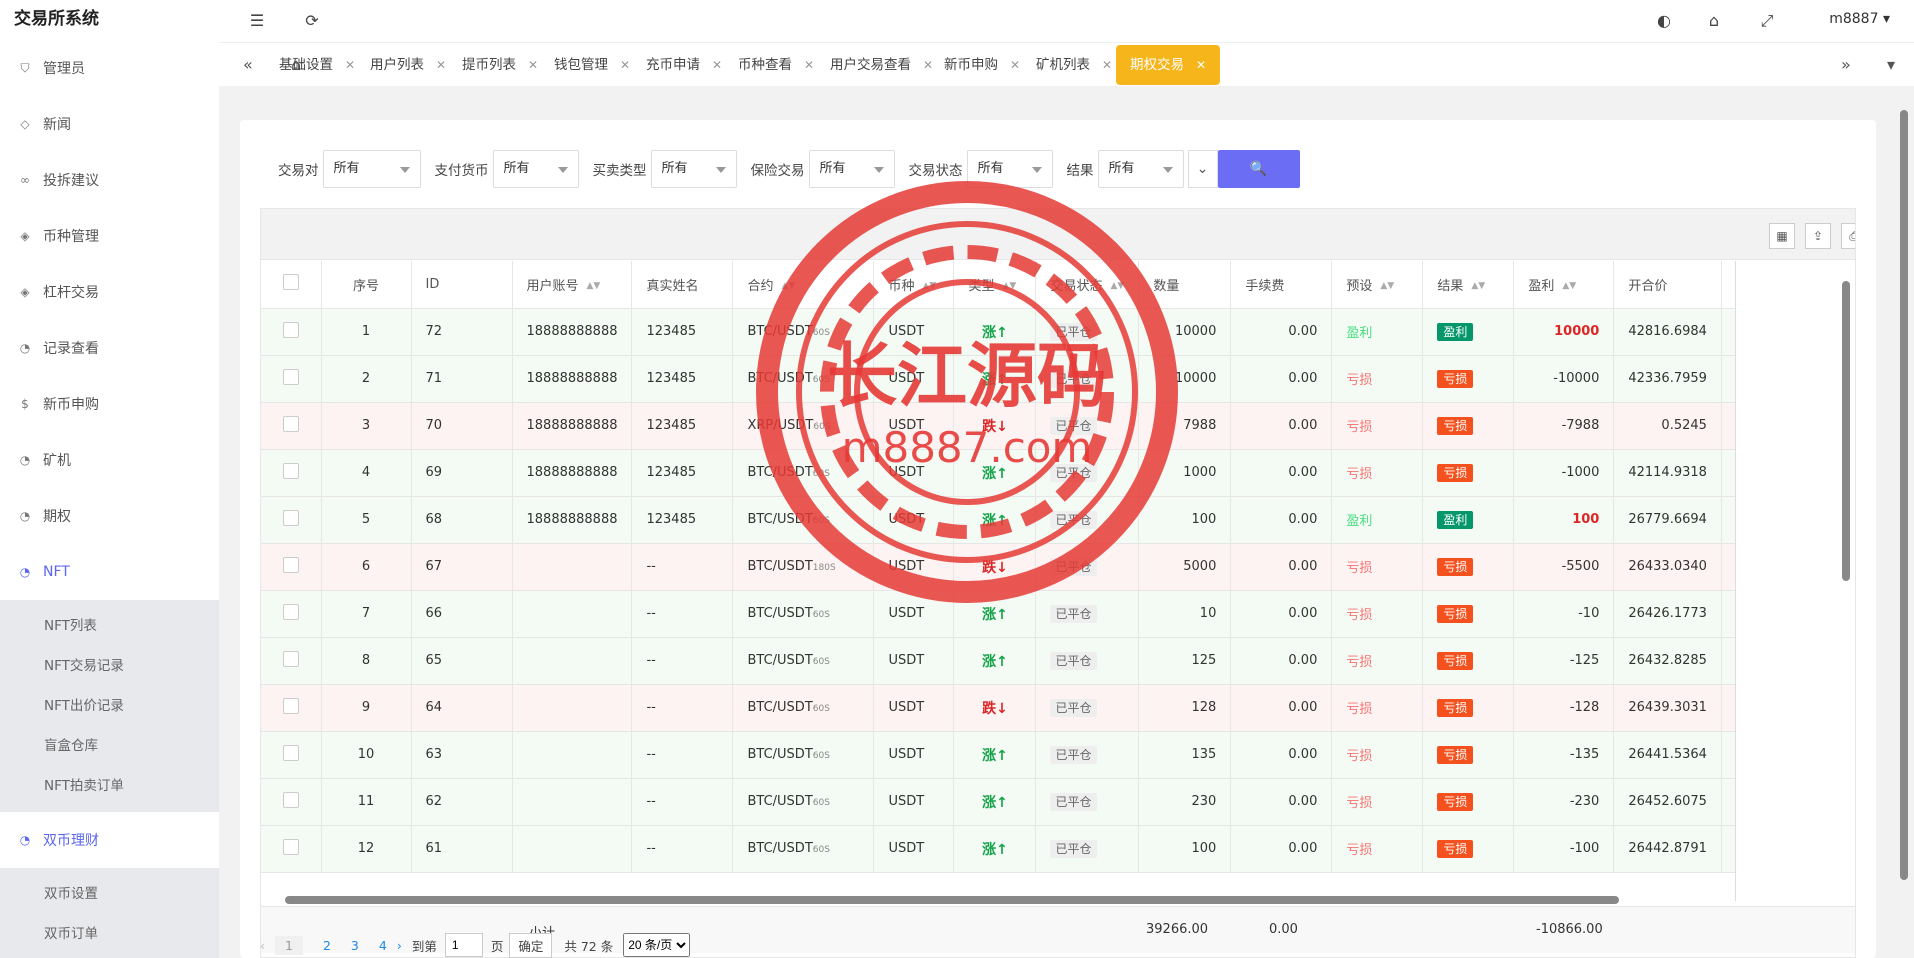  What do you see at coordinates (500, 65) in the screenshot?
I see `tab-item: 提币列表 ✕` at bounding box center [500, 65].